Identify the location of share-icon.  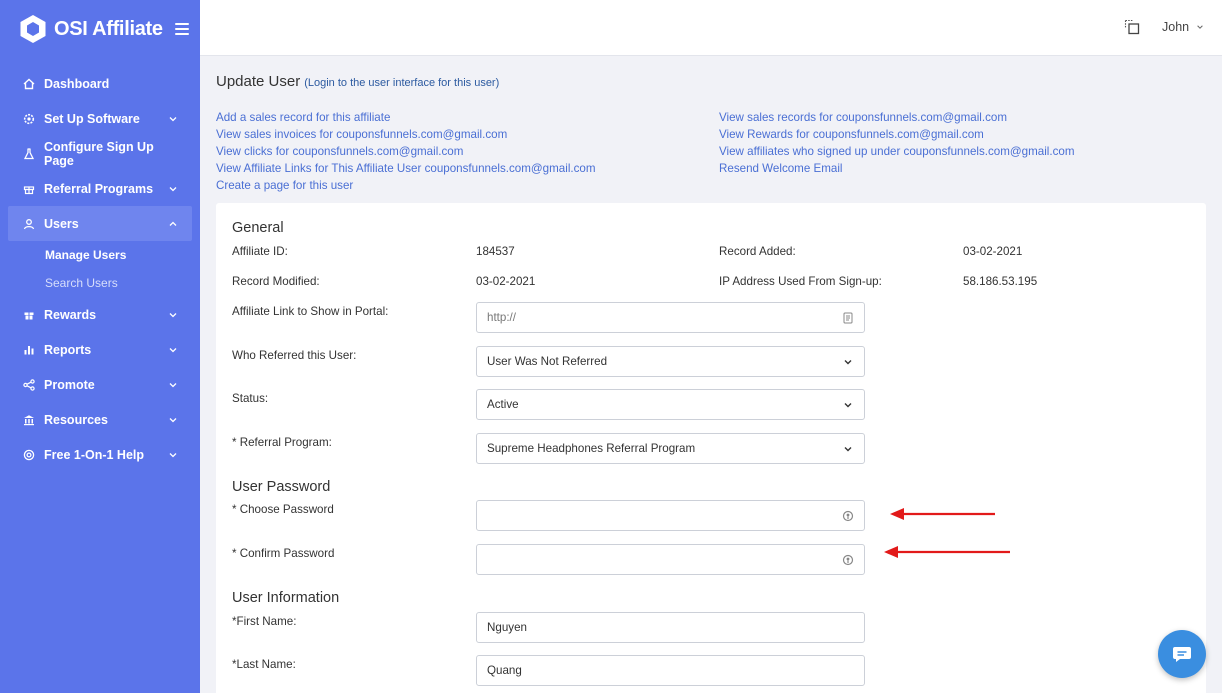
(29, 385).